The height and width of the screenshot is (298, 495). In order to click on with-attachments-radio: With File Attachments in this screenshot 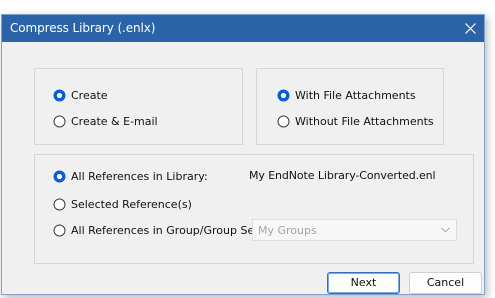, I will do `click(346, 95)`.